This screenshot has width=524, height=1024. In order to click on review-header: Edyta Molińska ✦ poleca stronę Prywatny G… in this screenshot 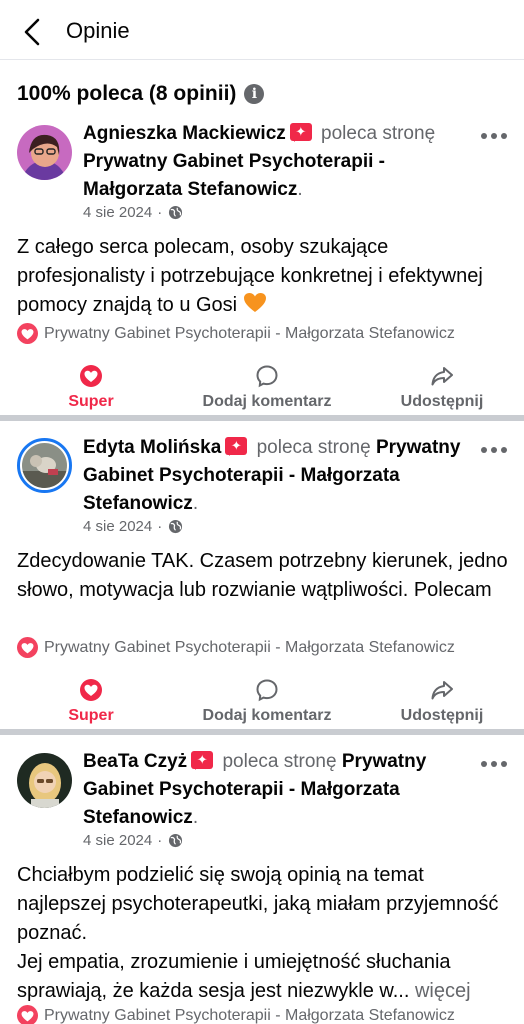, I will do `click(272, 475)`.